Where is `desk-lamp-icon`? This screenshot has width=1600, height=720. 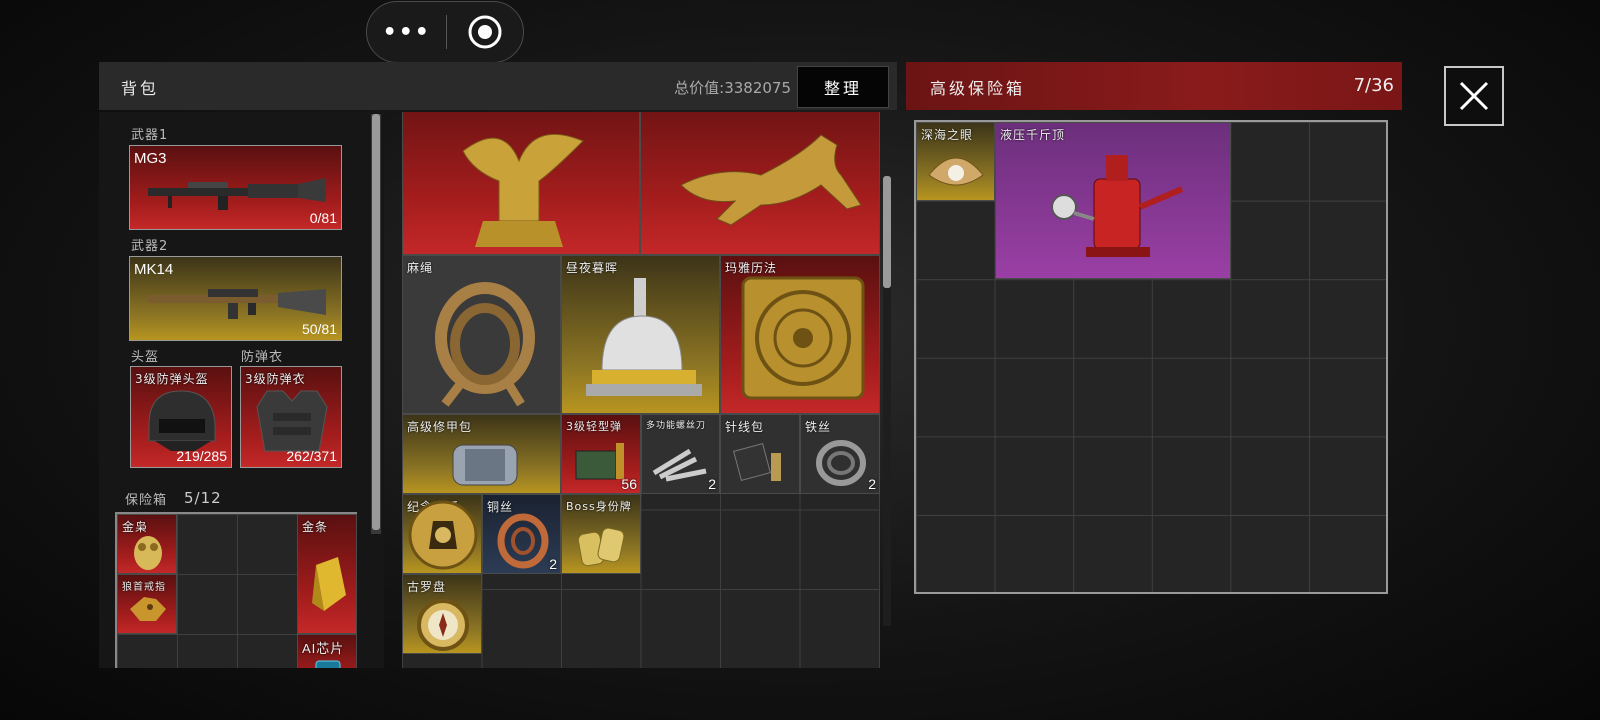 desk-lamp-icon is located at coordinates (644, 337).